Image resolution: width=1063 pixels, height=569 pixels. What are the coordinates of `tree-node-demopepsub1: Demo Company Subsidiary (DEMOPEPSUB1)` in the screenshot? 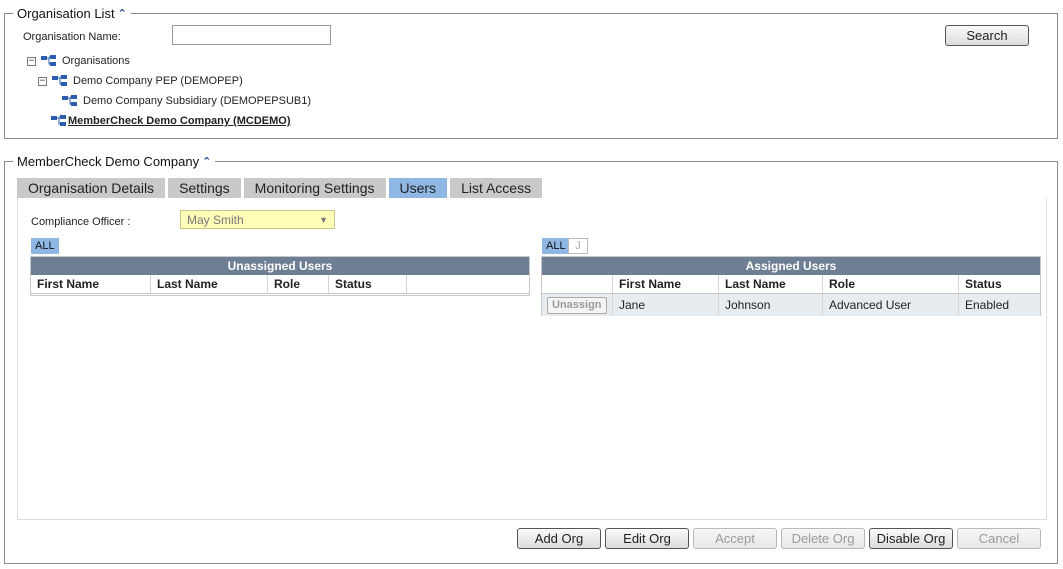 It's located at (186, 101).